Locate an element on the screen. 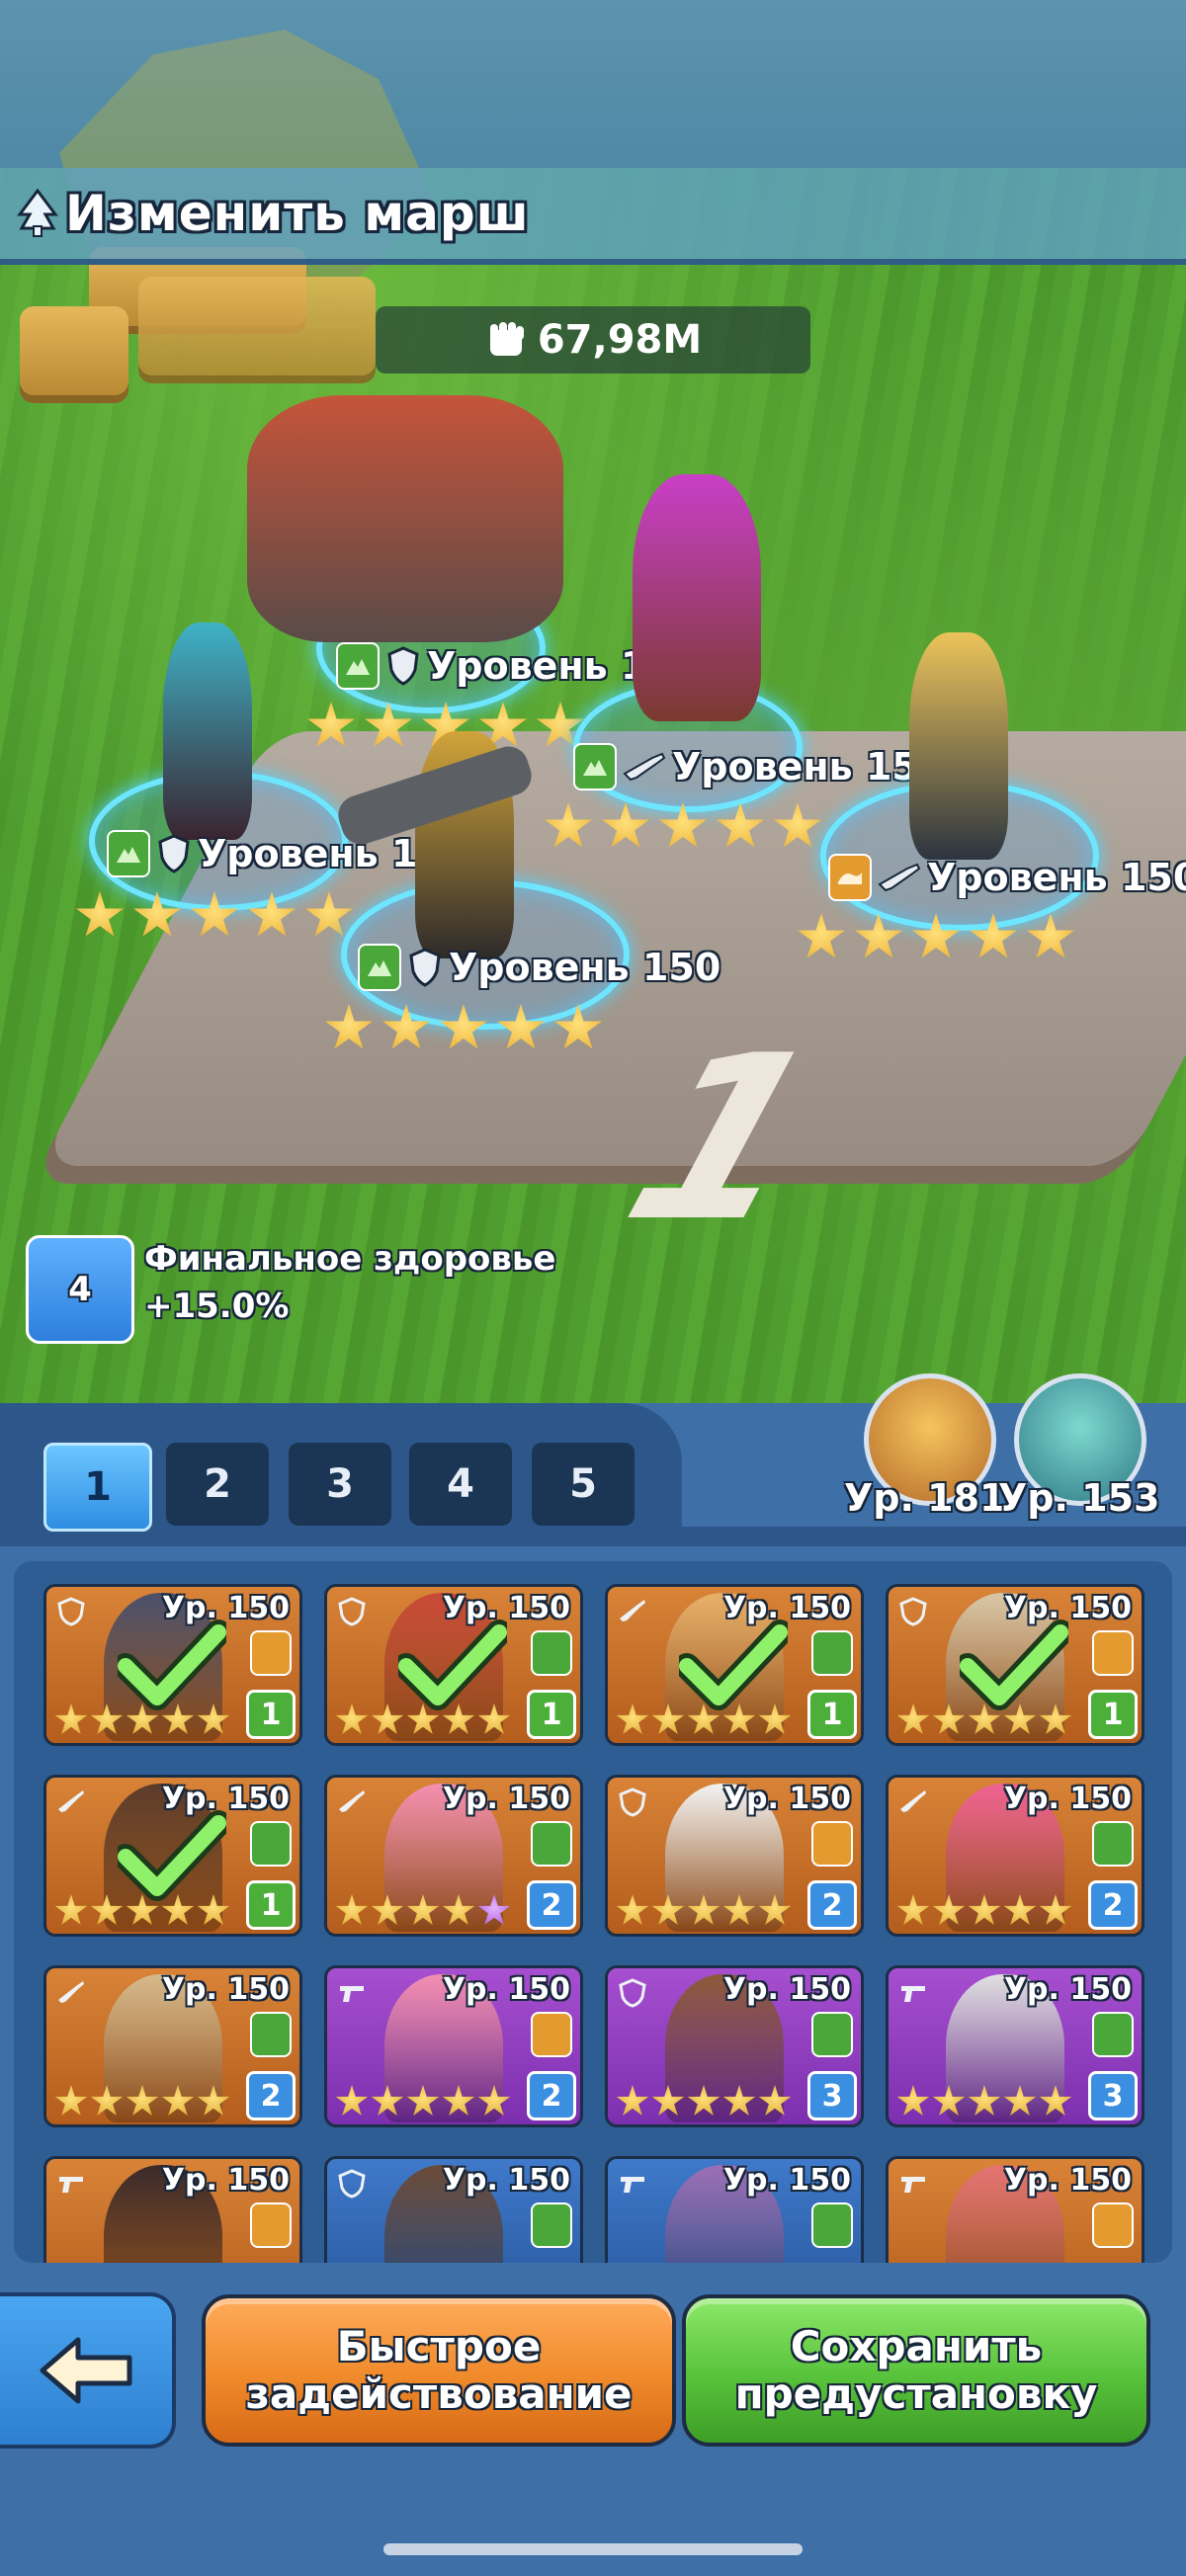 This screenshot has width=1186, height=2576. header-bar: Изменить марш is located at coordinates (593, 216).